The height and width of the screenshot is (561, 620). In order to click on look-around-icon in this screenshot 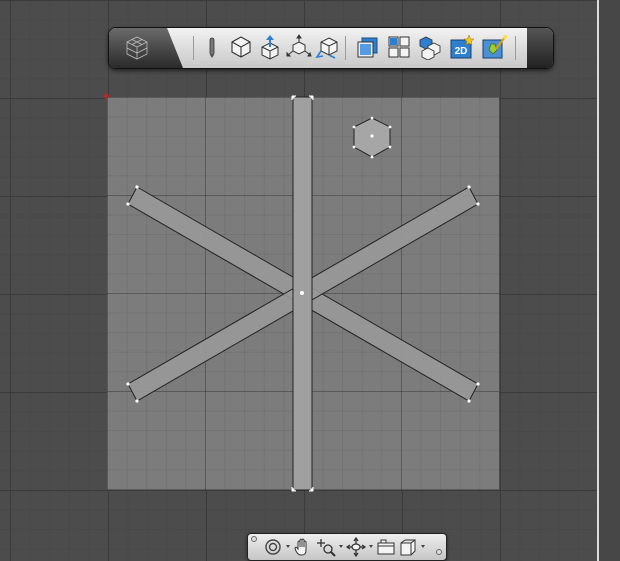, I will do `click(386, 547)`.